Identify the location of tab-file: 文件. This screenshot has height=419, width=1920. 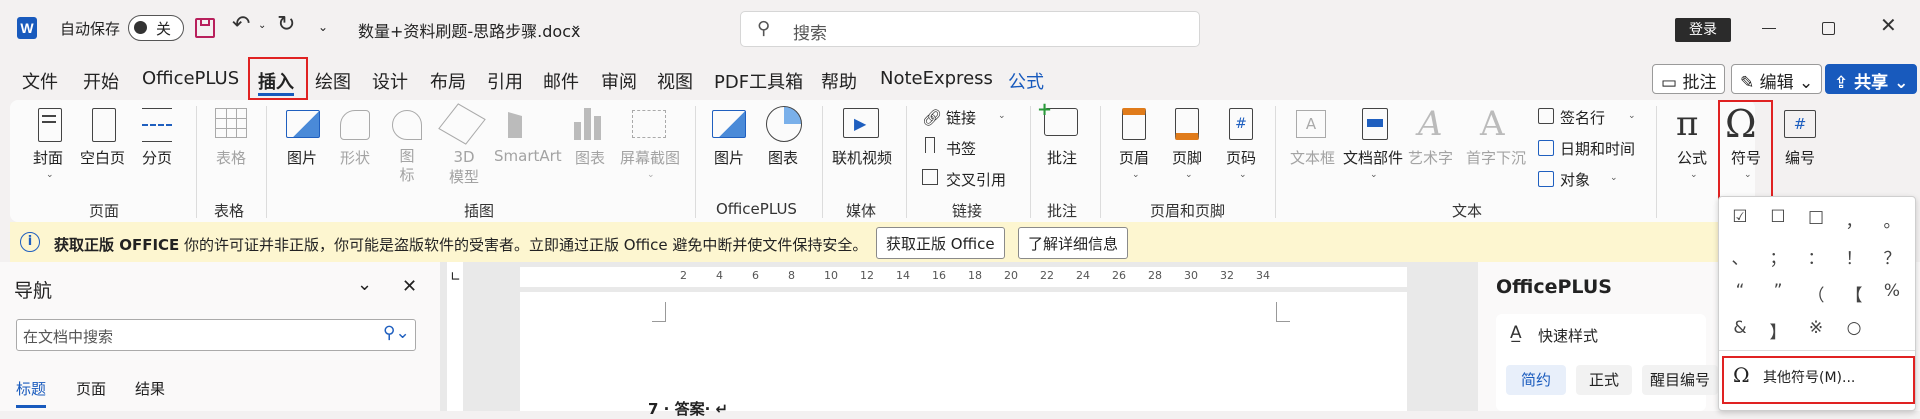
(40, 81).